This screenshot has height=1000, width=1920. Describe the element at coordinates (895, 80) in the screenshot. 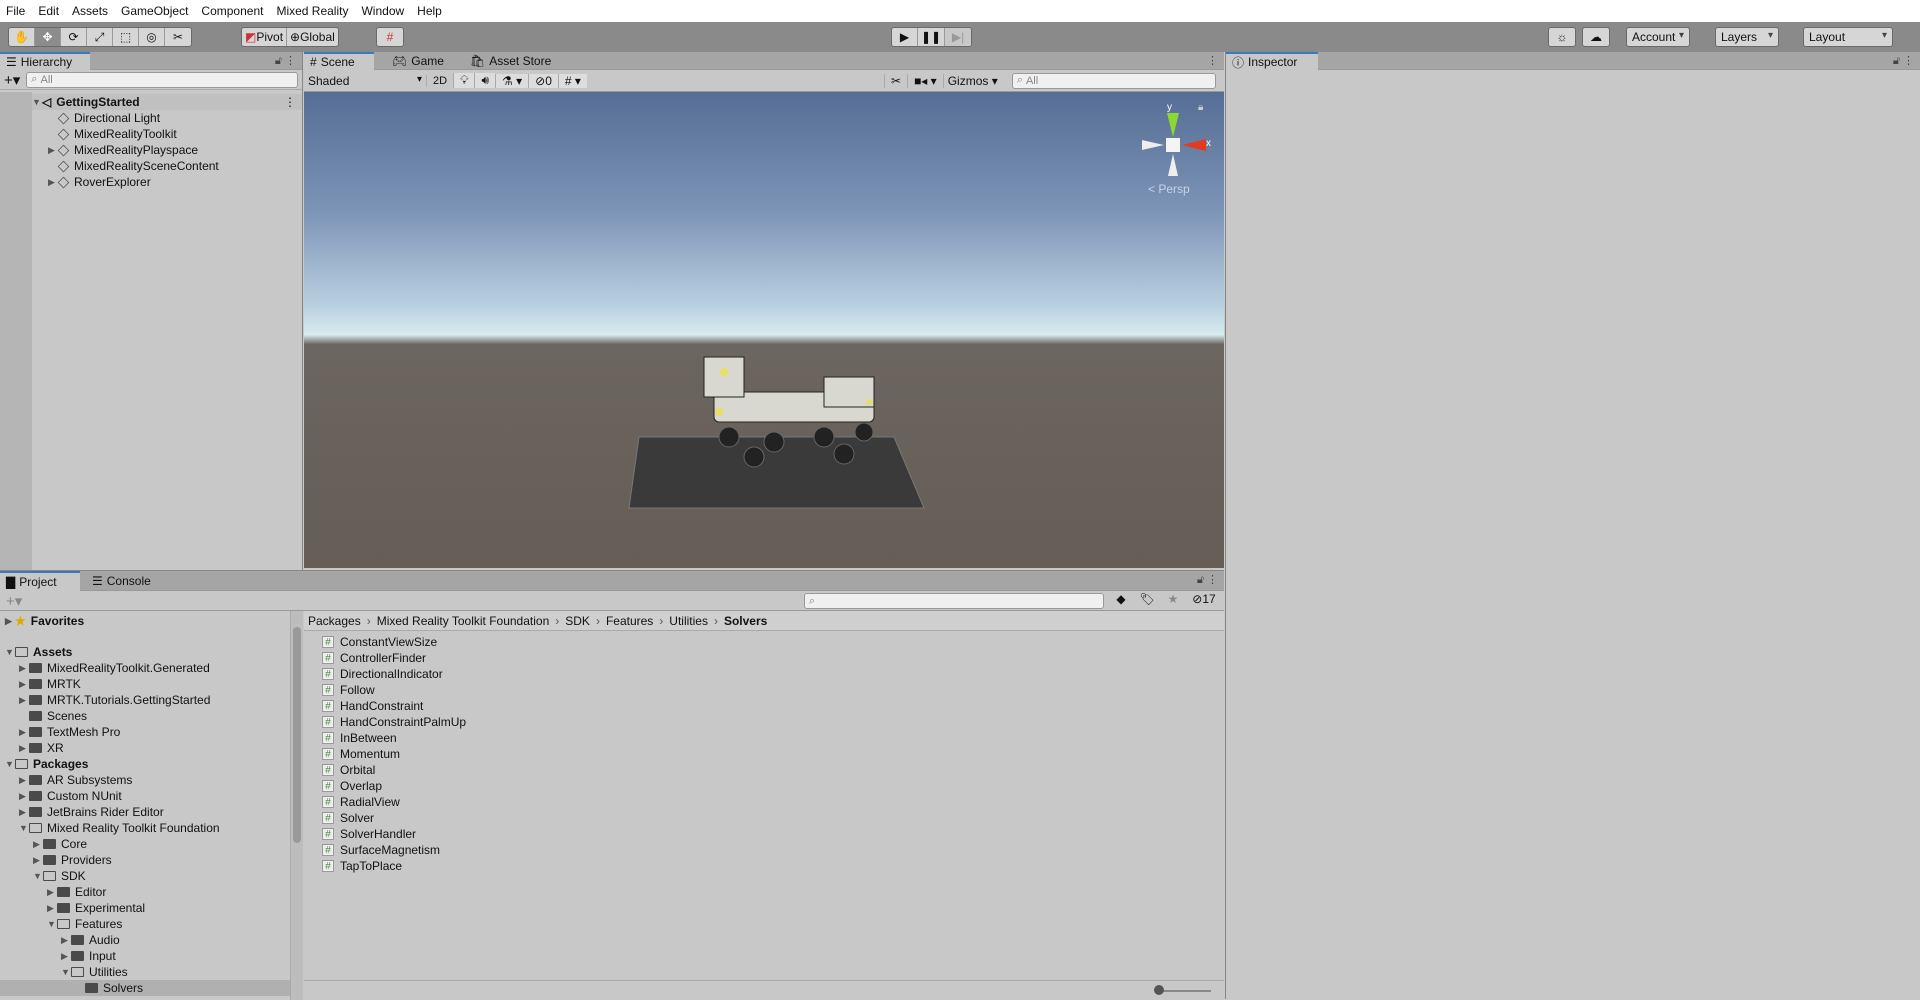

I see `tools-icon: ✂` at that location.